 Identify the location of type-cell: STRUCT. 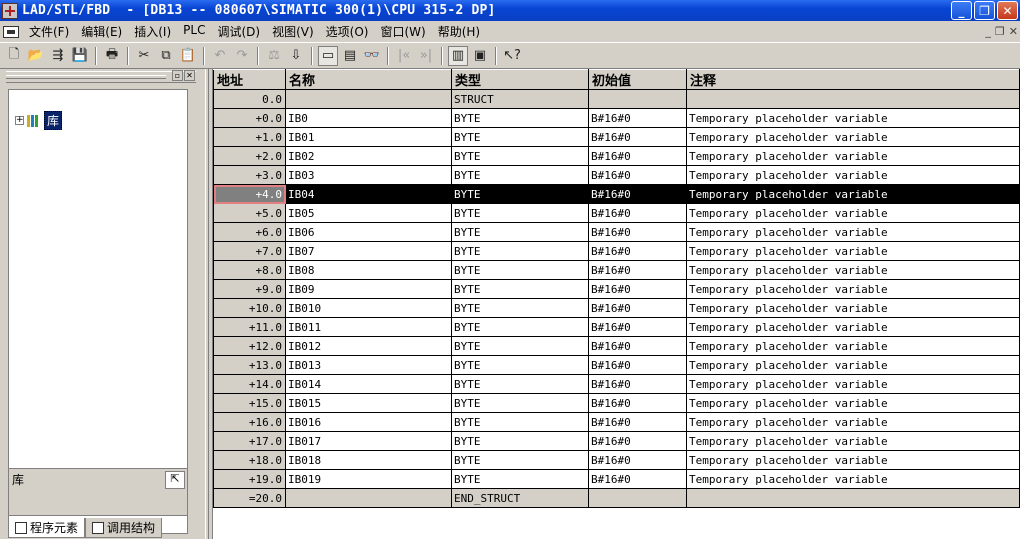
(520, 99).